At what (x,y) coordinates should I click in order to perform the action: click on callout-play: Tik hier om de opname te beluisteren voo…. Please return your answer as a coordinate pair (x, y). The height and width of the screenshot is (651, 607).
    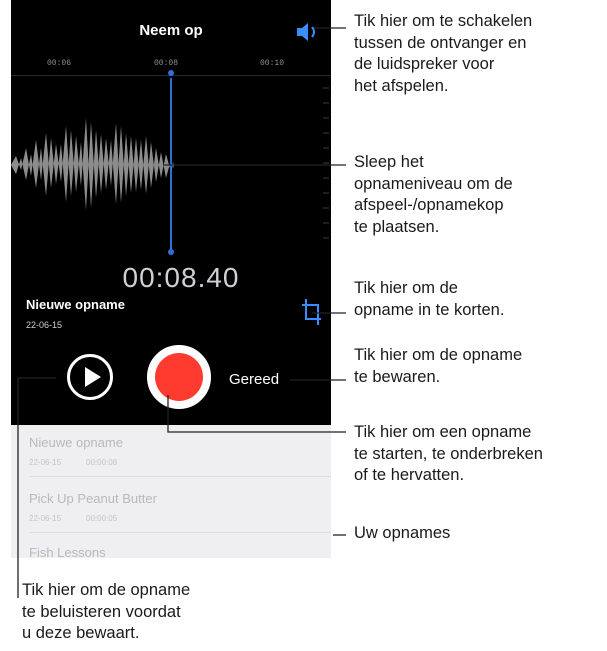
    Looking at the image, I should click on (106, 611).